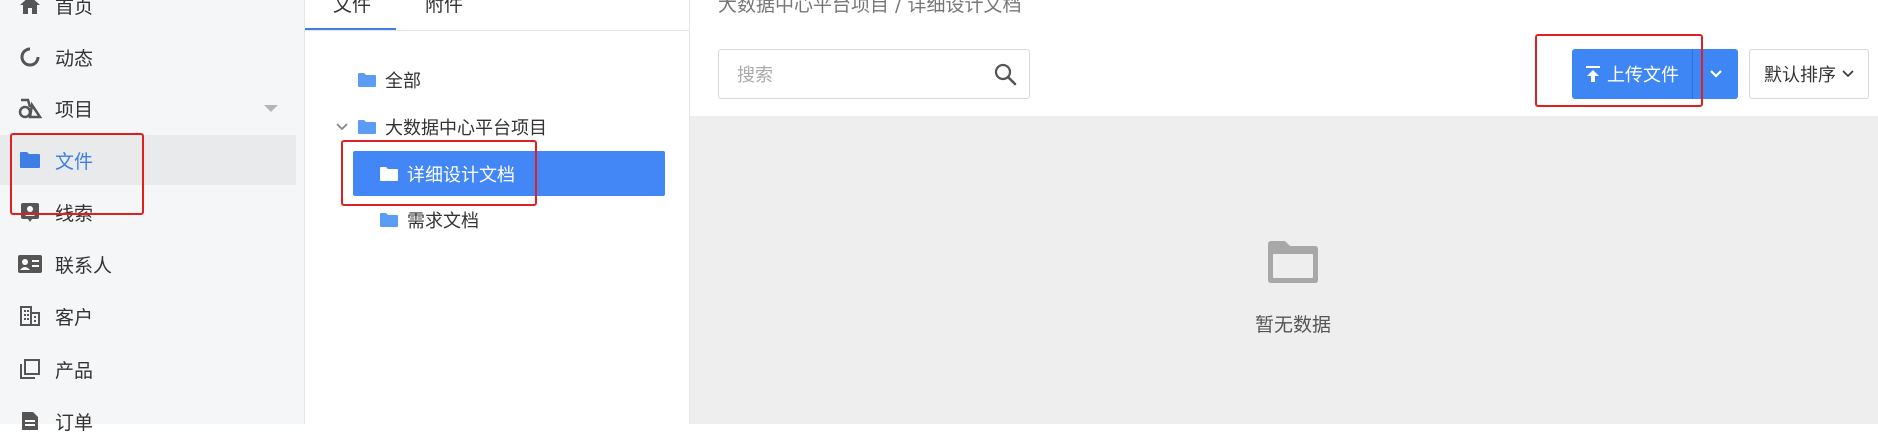 The image size is (1878, 446). What do you see at coordinates (74, 213) in the screenshot?
I see `sidebar-item-label: 线索` at bounding box center [74, 213].